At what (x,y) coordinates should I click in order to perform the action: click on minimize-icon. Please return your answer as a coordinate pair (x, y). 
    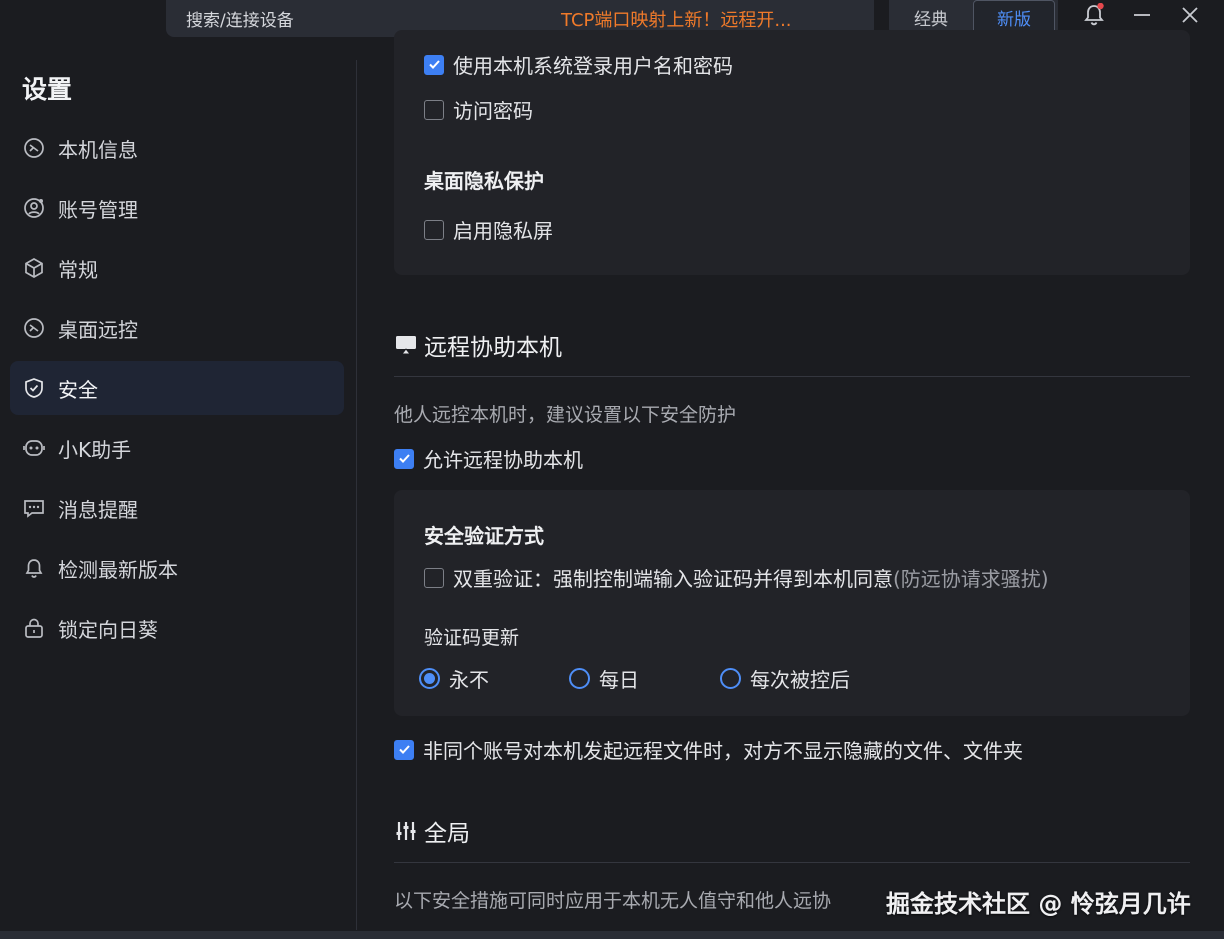
    Looking at the image, I should click on (1142, 15).